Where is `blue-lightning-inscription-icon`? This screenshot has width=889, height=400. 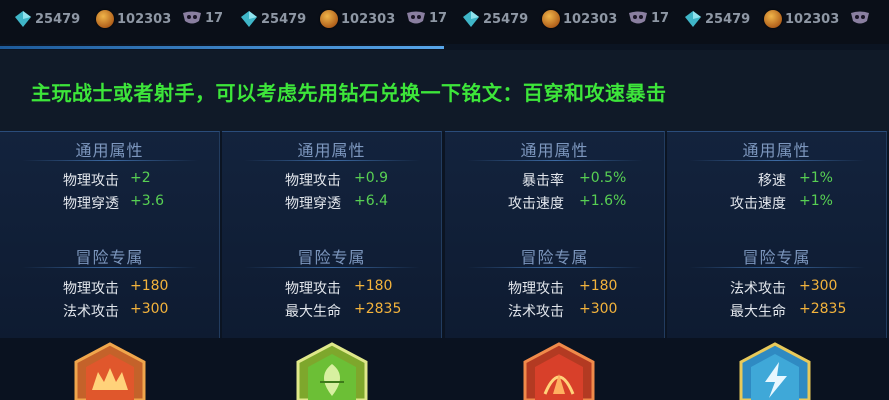
blue-lightning-inscription-icon is located at coordinates (775, 371).